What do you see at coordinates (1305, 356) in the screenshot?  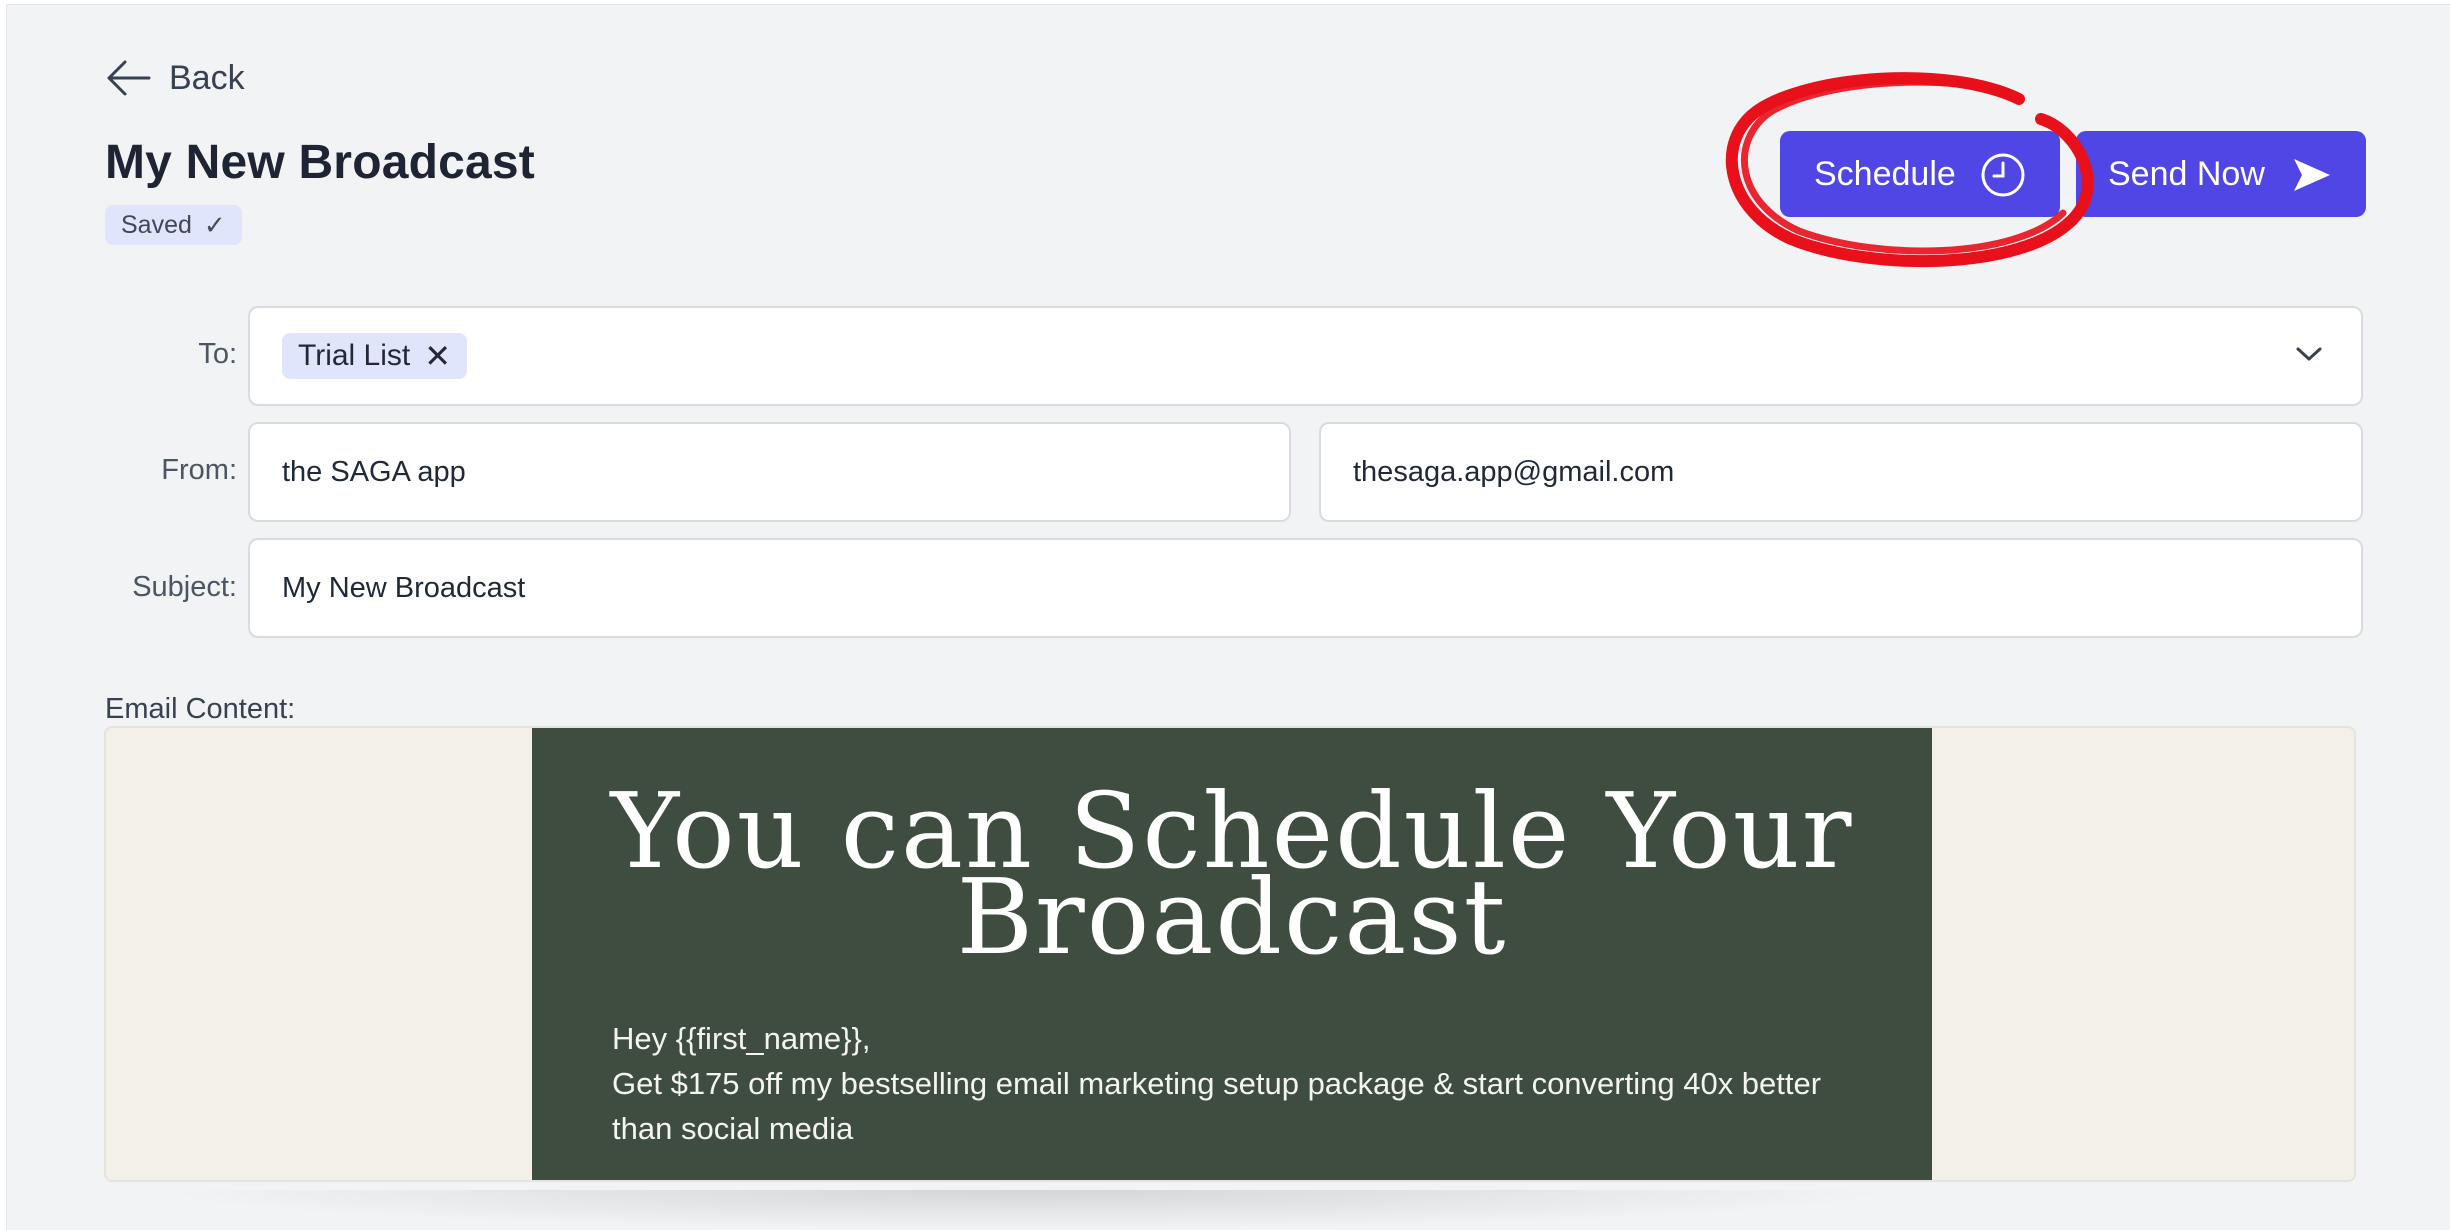 I see `recipients-select: Trial List ✕` at bounding box center [1305, 356].